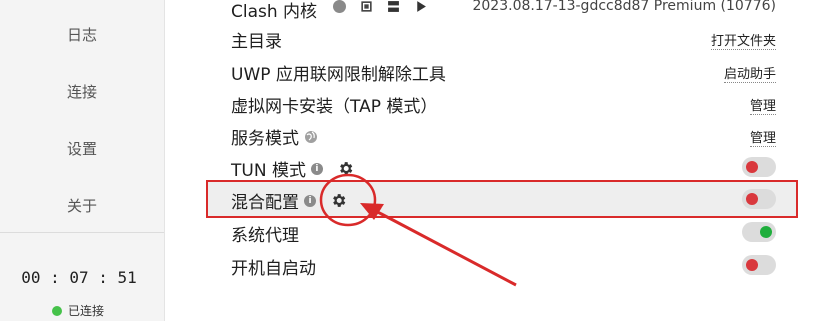 This screenshot has width=836, height=321. I want to click on service-label: 服务模式, so click(265, 139).